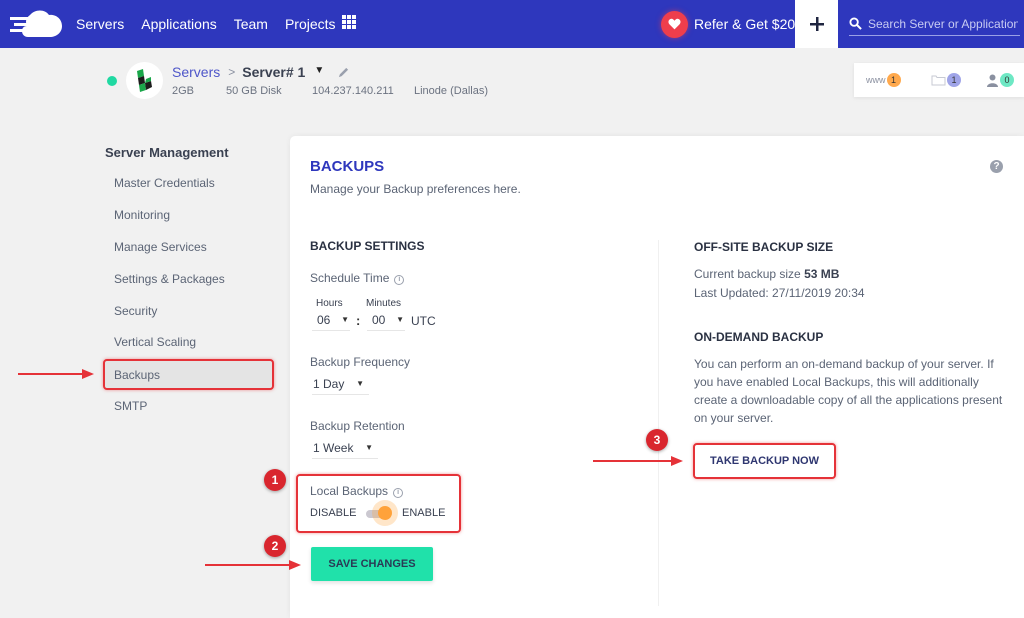  What do you see at coordinates (745, 24) in the screenshot?
I see `refer-label: Refer & Get $20` at bounding box center [745, 24].